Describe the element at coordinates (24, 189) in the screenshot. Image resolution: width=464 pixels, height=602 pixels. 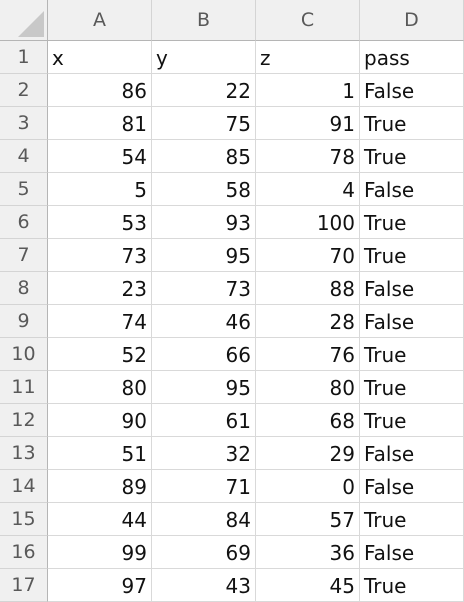
I see `row-header-5: 5` at that location.